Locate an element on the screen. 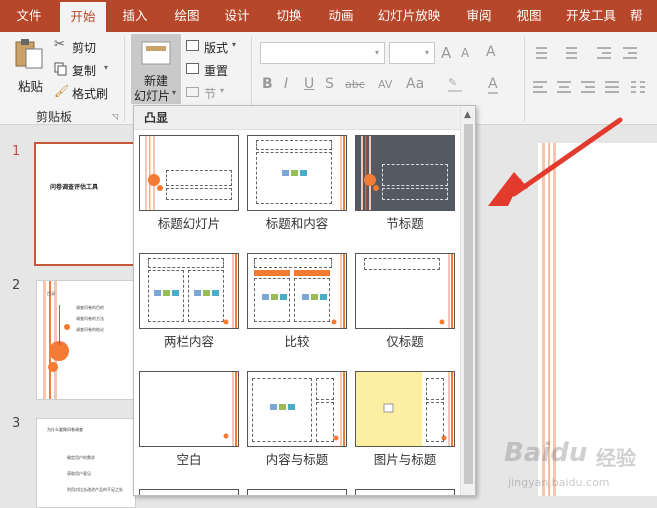  align-left-icon is located at coordinates (540, 87).